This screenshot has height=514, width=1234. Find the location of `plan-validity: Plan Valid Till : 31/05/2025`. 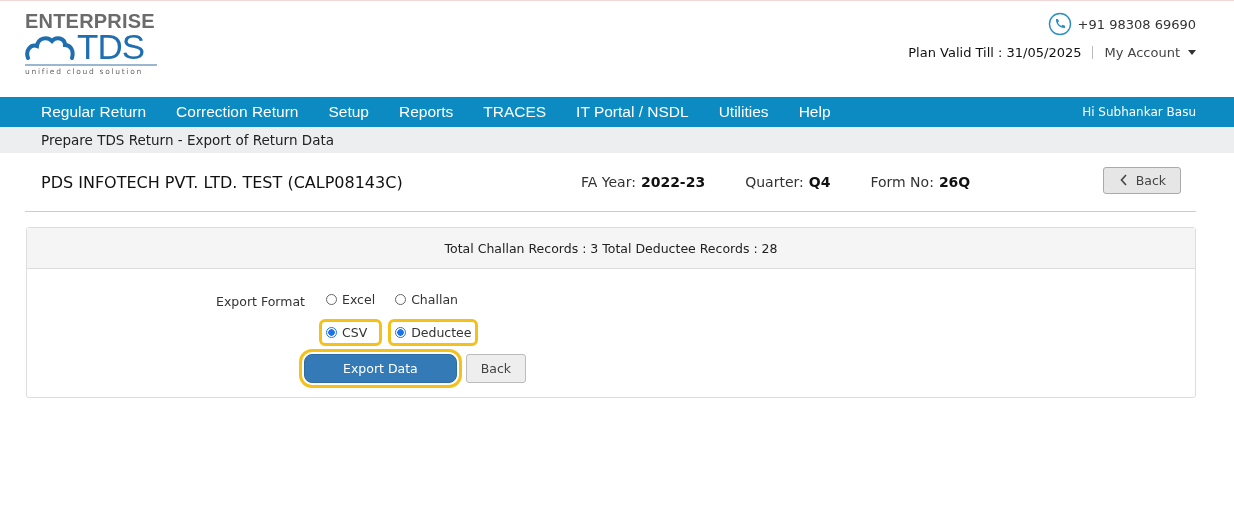

plan-validity: Plan Valid Till : 31/05/2025 is located at coordinates (995, 52).